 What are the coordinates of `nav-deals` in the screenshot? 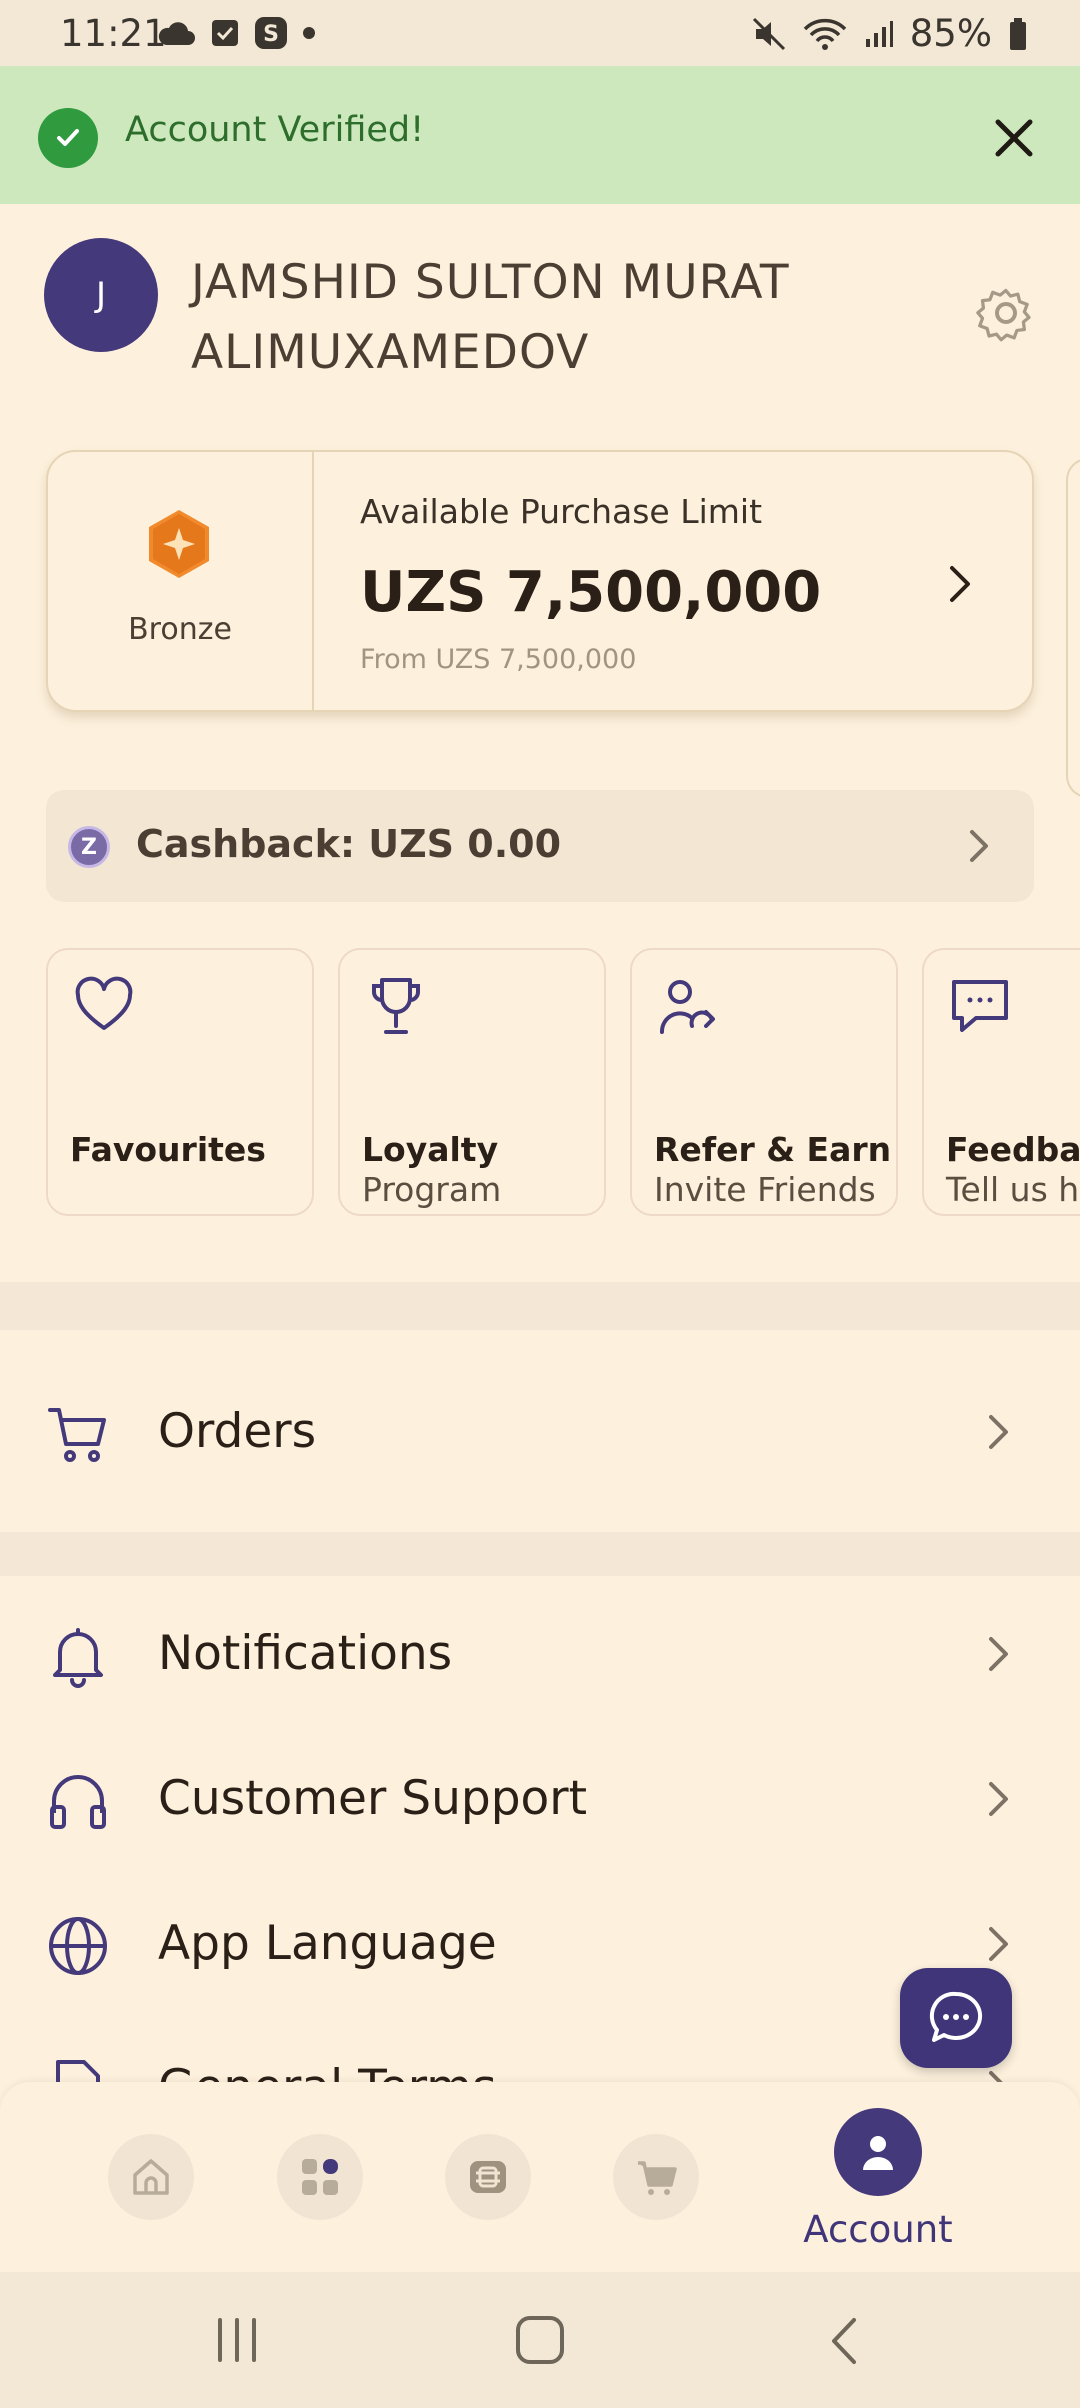 It's located at (488, 2177).